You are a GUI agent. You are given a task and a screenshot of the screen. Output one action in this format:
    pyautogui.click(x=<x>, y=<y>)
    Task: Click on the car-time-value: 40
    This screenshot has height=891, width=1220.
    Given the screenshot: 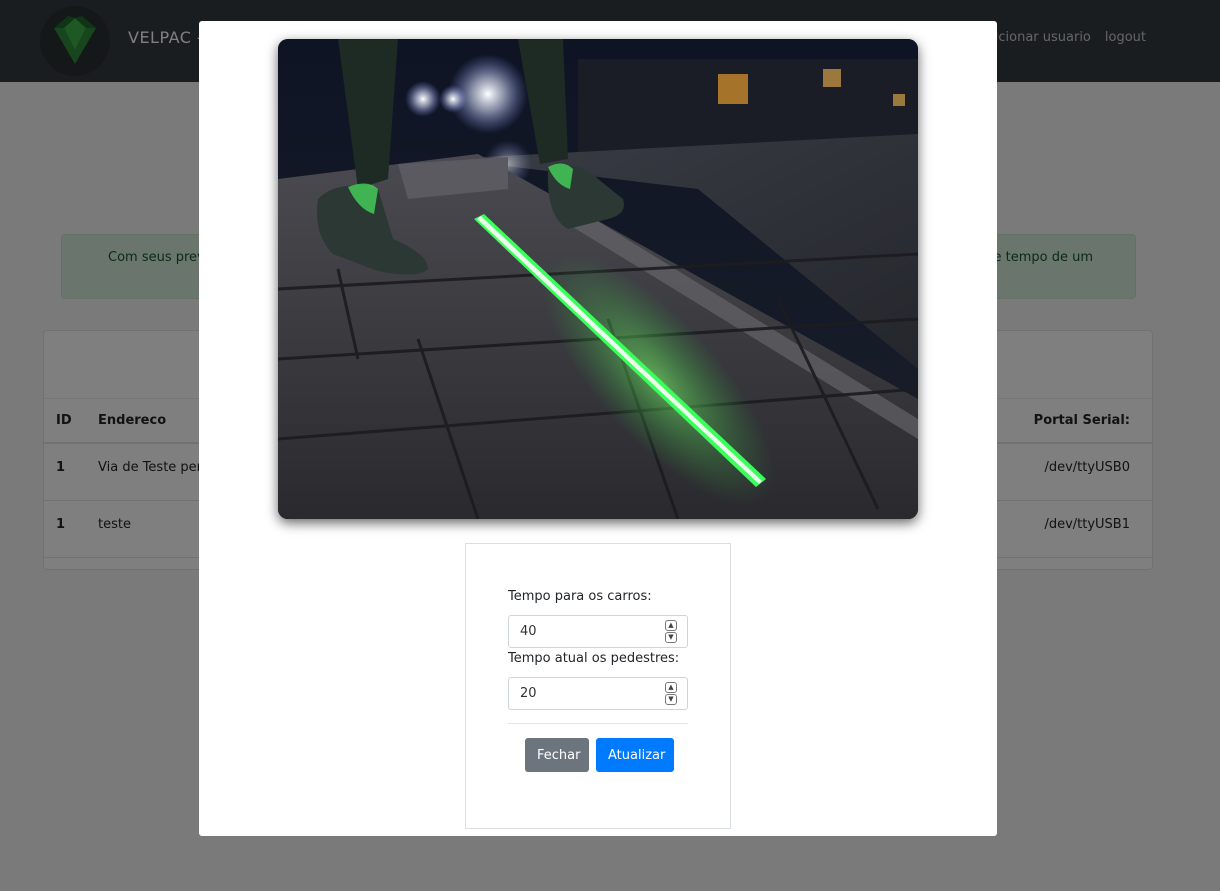 What is the action you would take?
    pyautogui.click(x=528, y=631)
    